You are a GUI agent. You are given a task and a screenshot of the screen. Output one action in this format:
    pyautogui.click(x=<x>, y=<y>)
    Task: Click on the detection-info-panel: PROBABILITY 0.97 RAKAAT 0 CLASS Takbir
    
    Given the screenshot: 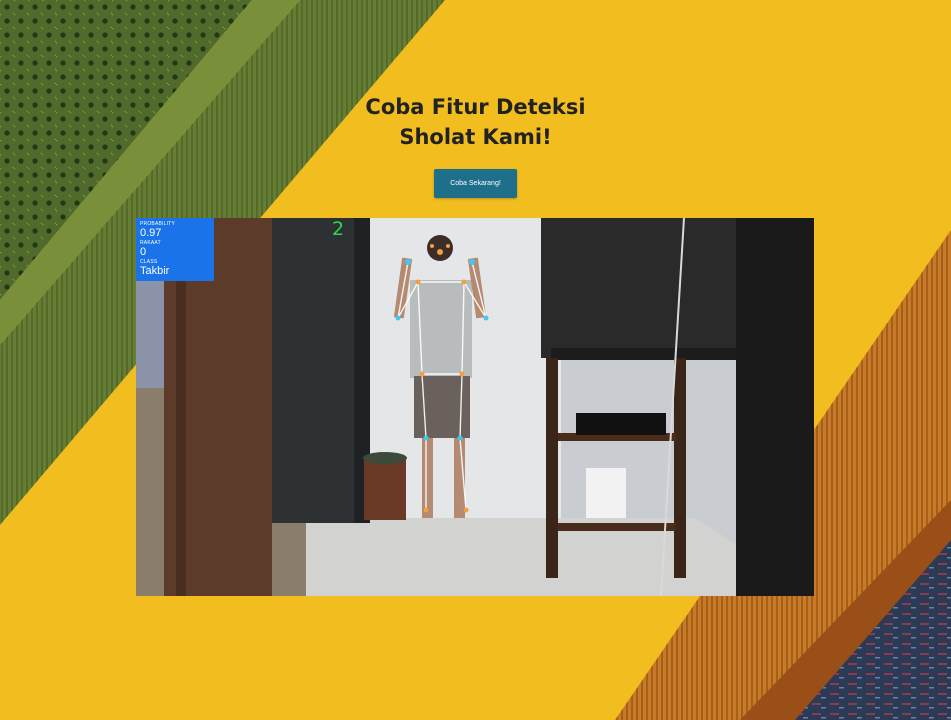 What is the action you would take?
    pyautogui.click(x=175, y=249)
    